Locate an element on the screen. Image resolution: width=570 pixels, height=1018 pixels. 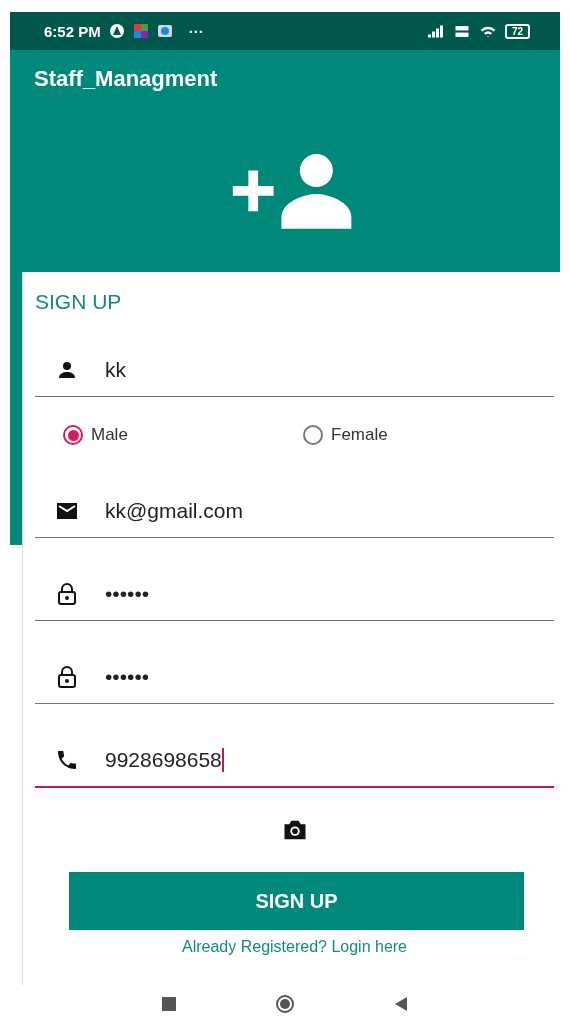
recents-icon is located at coordinates (169, 1004).